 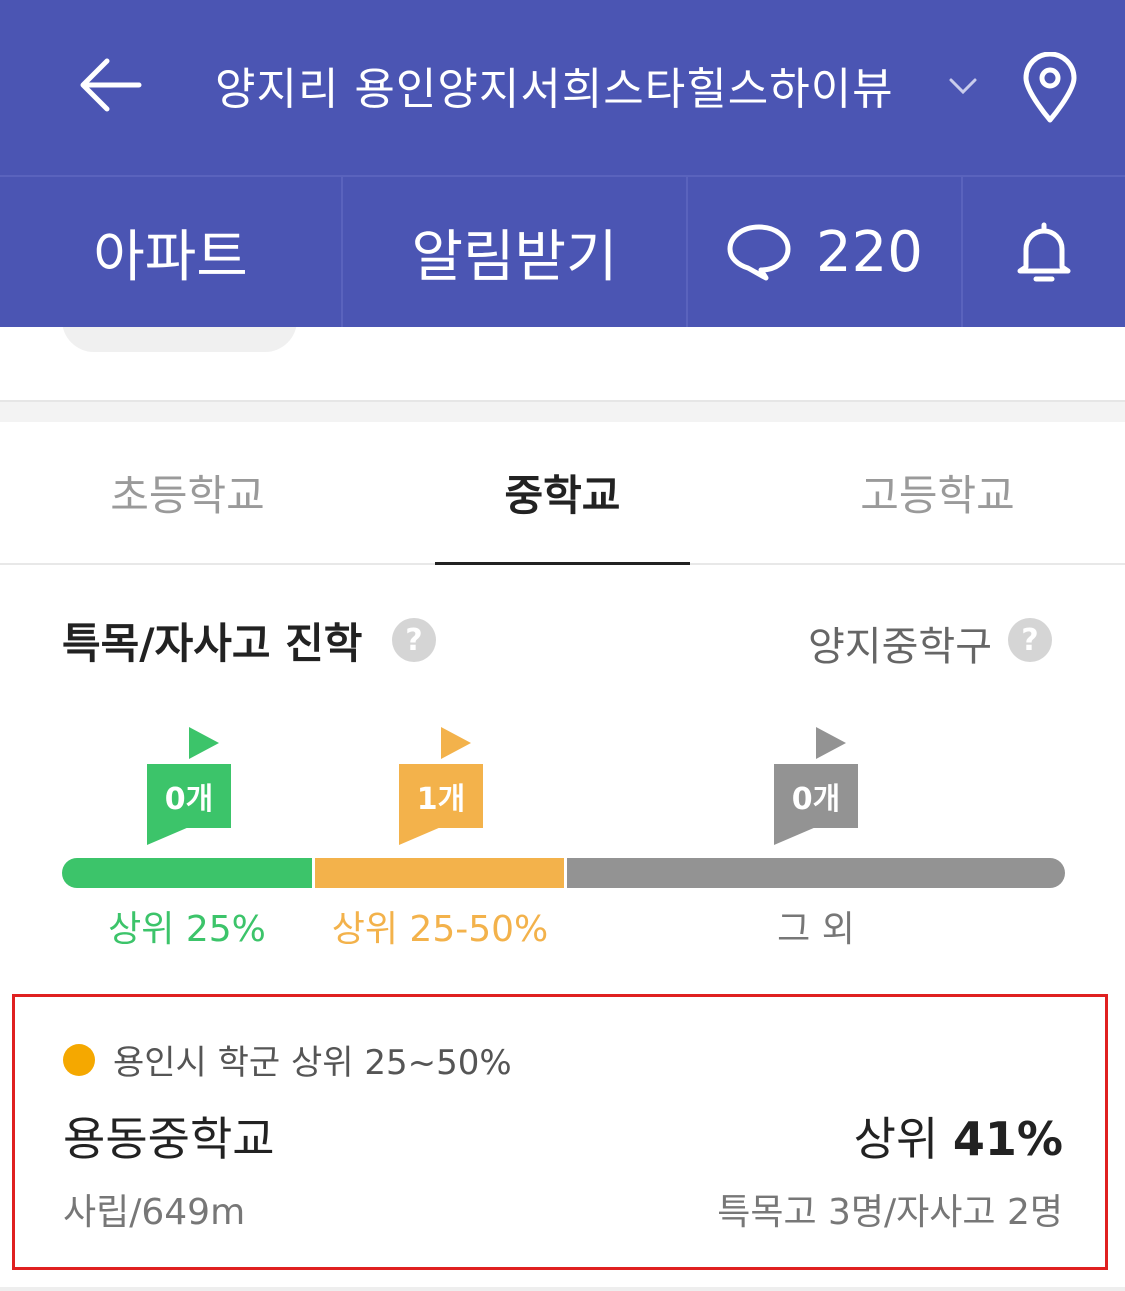 What do you see at coordinates (759, 252) in the screenshot?
I see `speech-bubble-icon` at bounding box center [759, 252].